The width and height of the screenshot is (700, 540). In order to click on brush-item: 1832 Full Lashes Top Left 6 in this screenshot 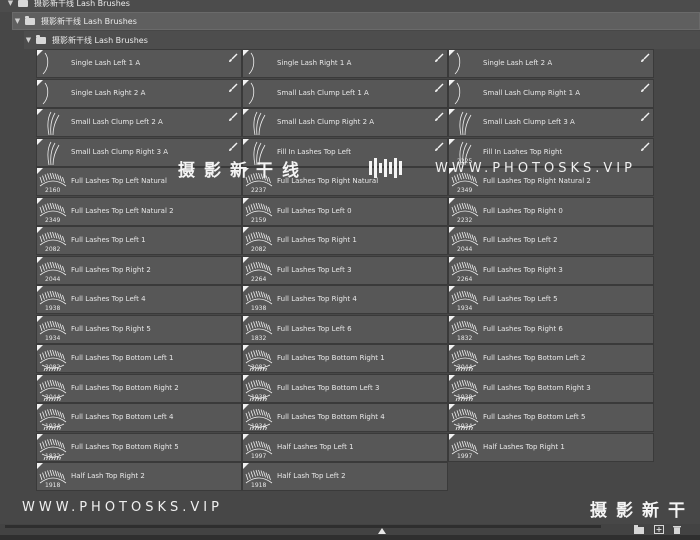, I will do `click(345, 329)`.